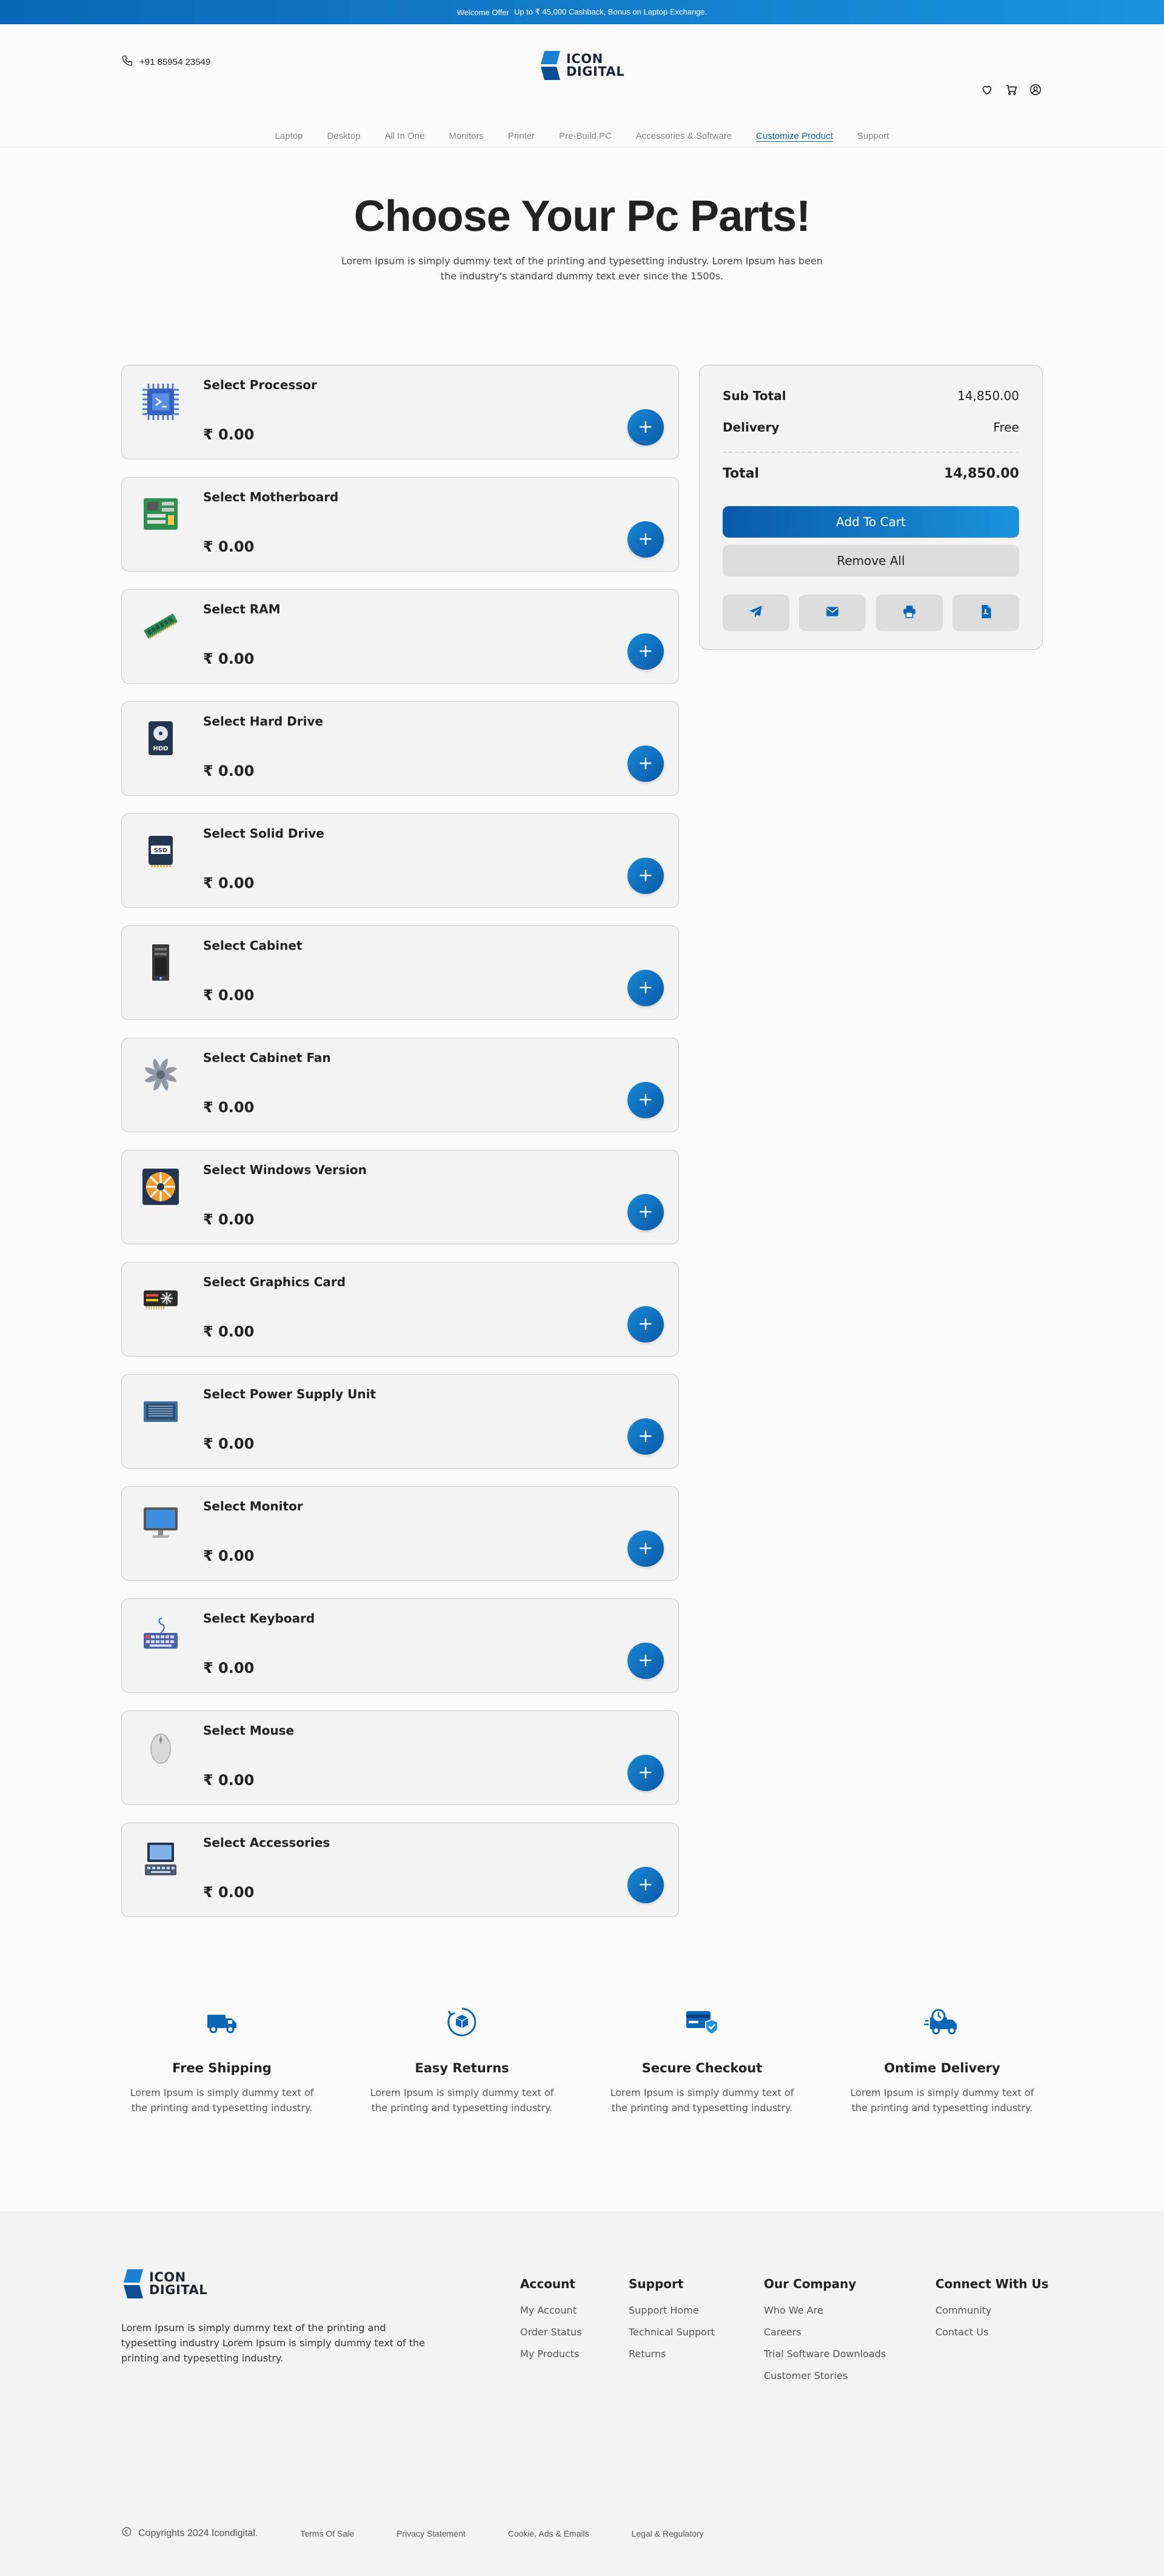 Image resolution: width=1164 pixels, height=2576 pixels. I want to click on part-card: SSD Select Solid Drive ₹ 0.00 +, so click(400, 860).